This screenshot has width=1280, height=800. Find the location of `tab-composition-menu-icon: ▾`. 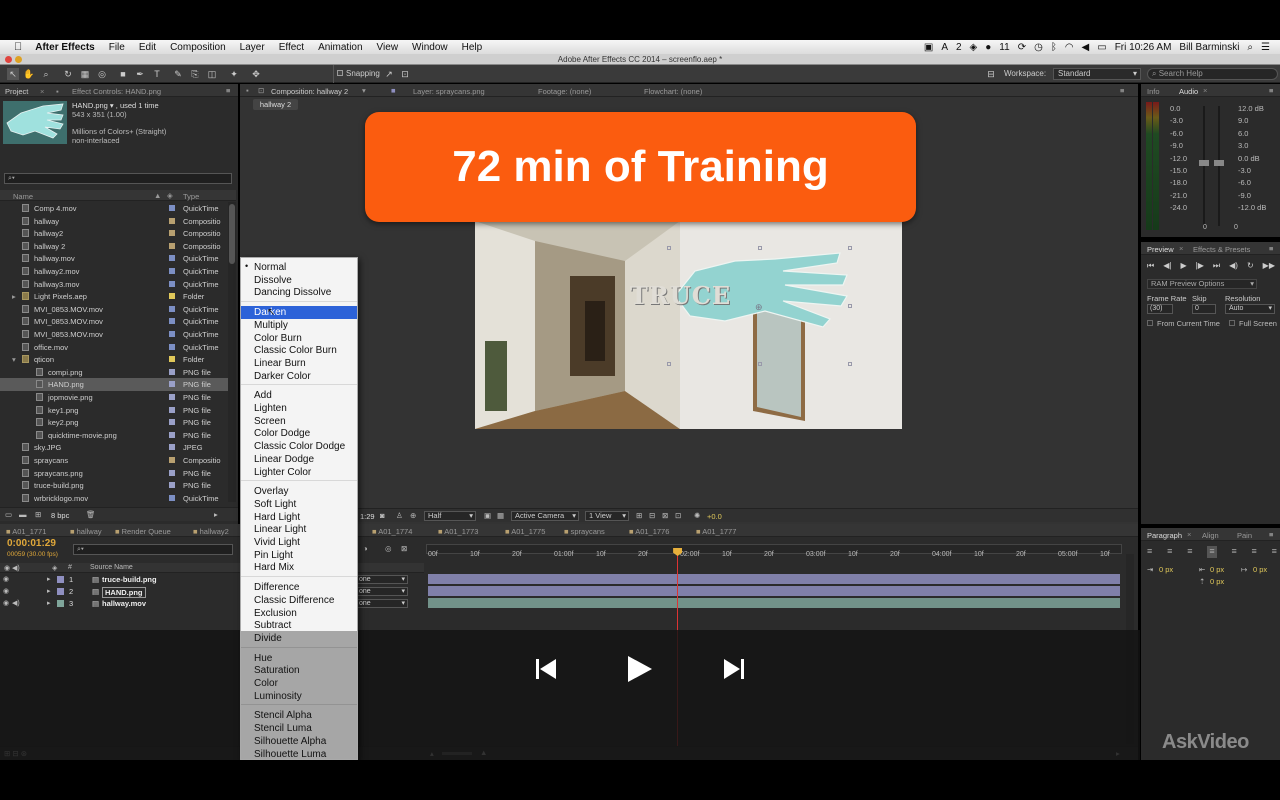

tab-composition-menu-icon: ▾ is located at coordinates (364, 90).